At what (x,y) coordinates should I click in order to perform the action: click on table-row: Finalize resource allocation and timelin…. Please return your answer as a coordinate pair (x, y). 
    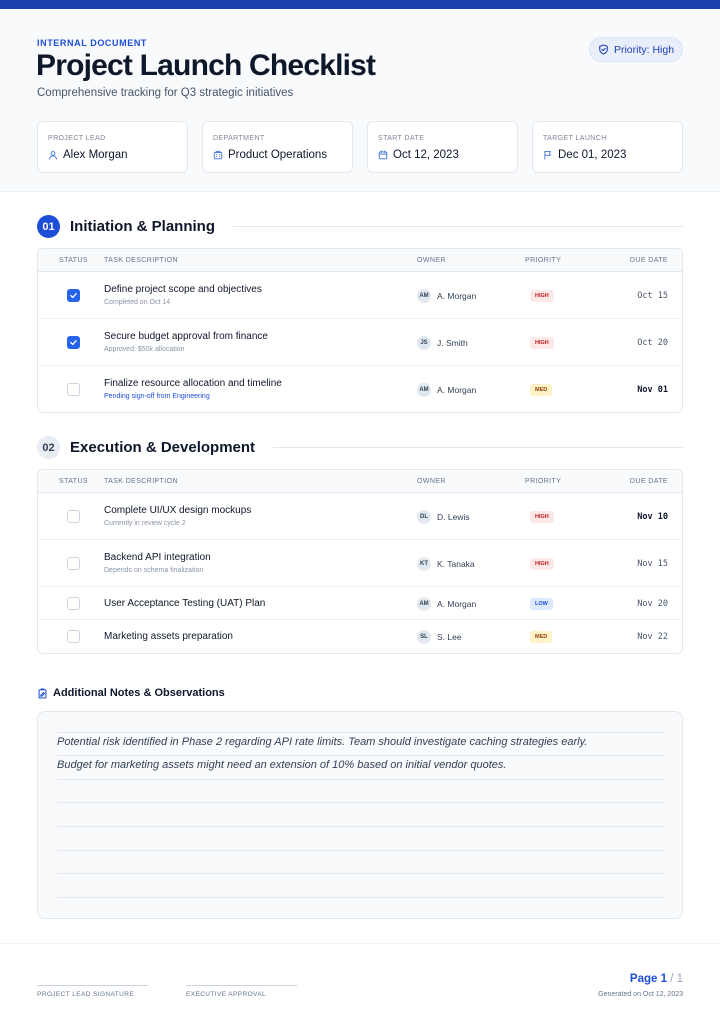
    Looking at the image, I should click on (360, 389).